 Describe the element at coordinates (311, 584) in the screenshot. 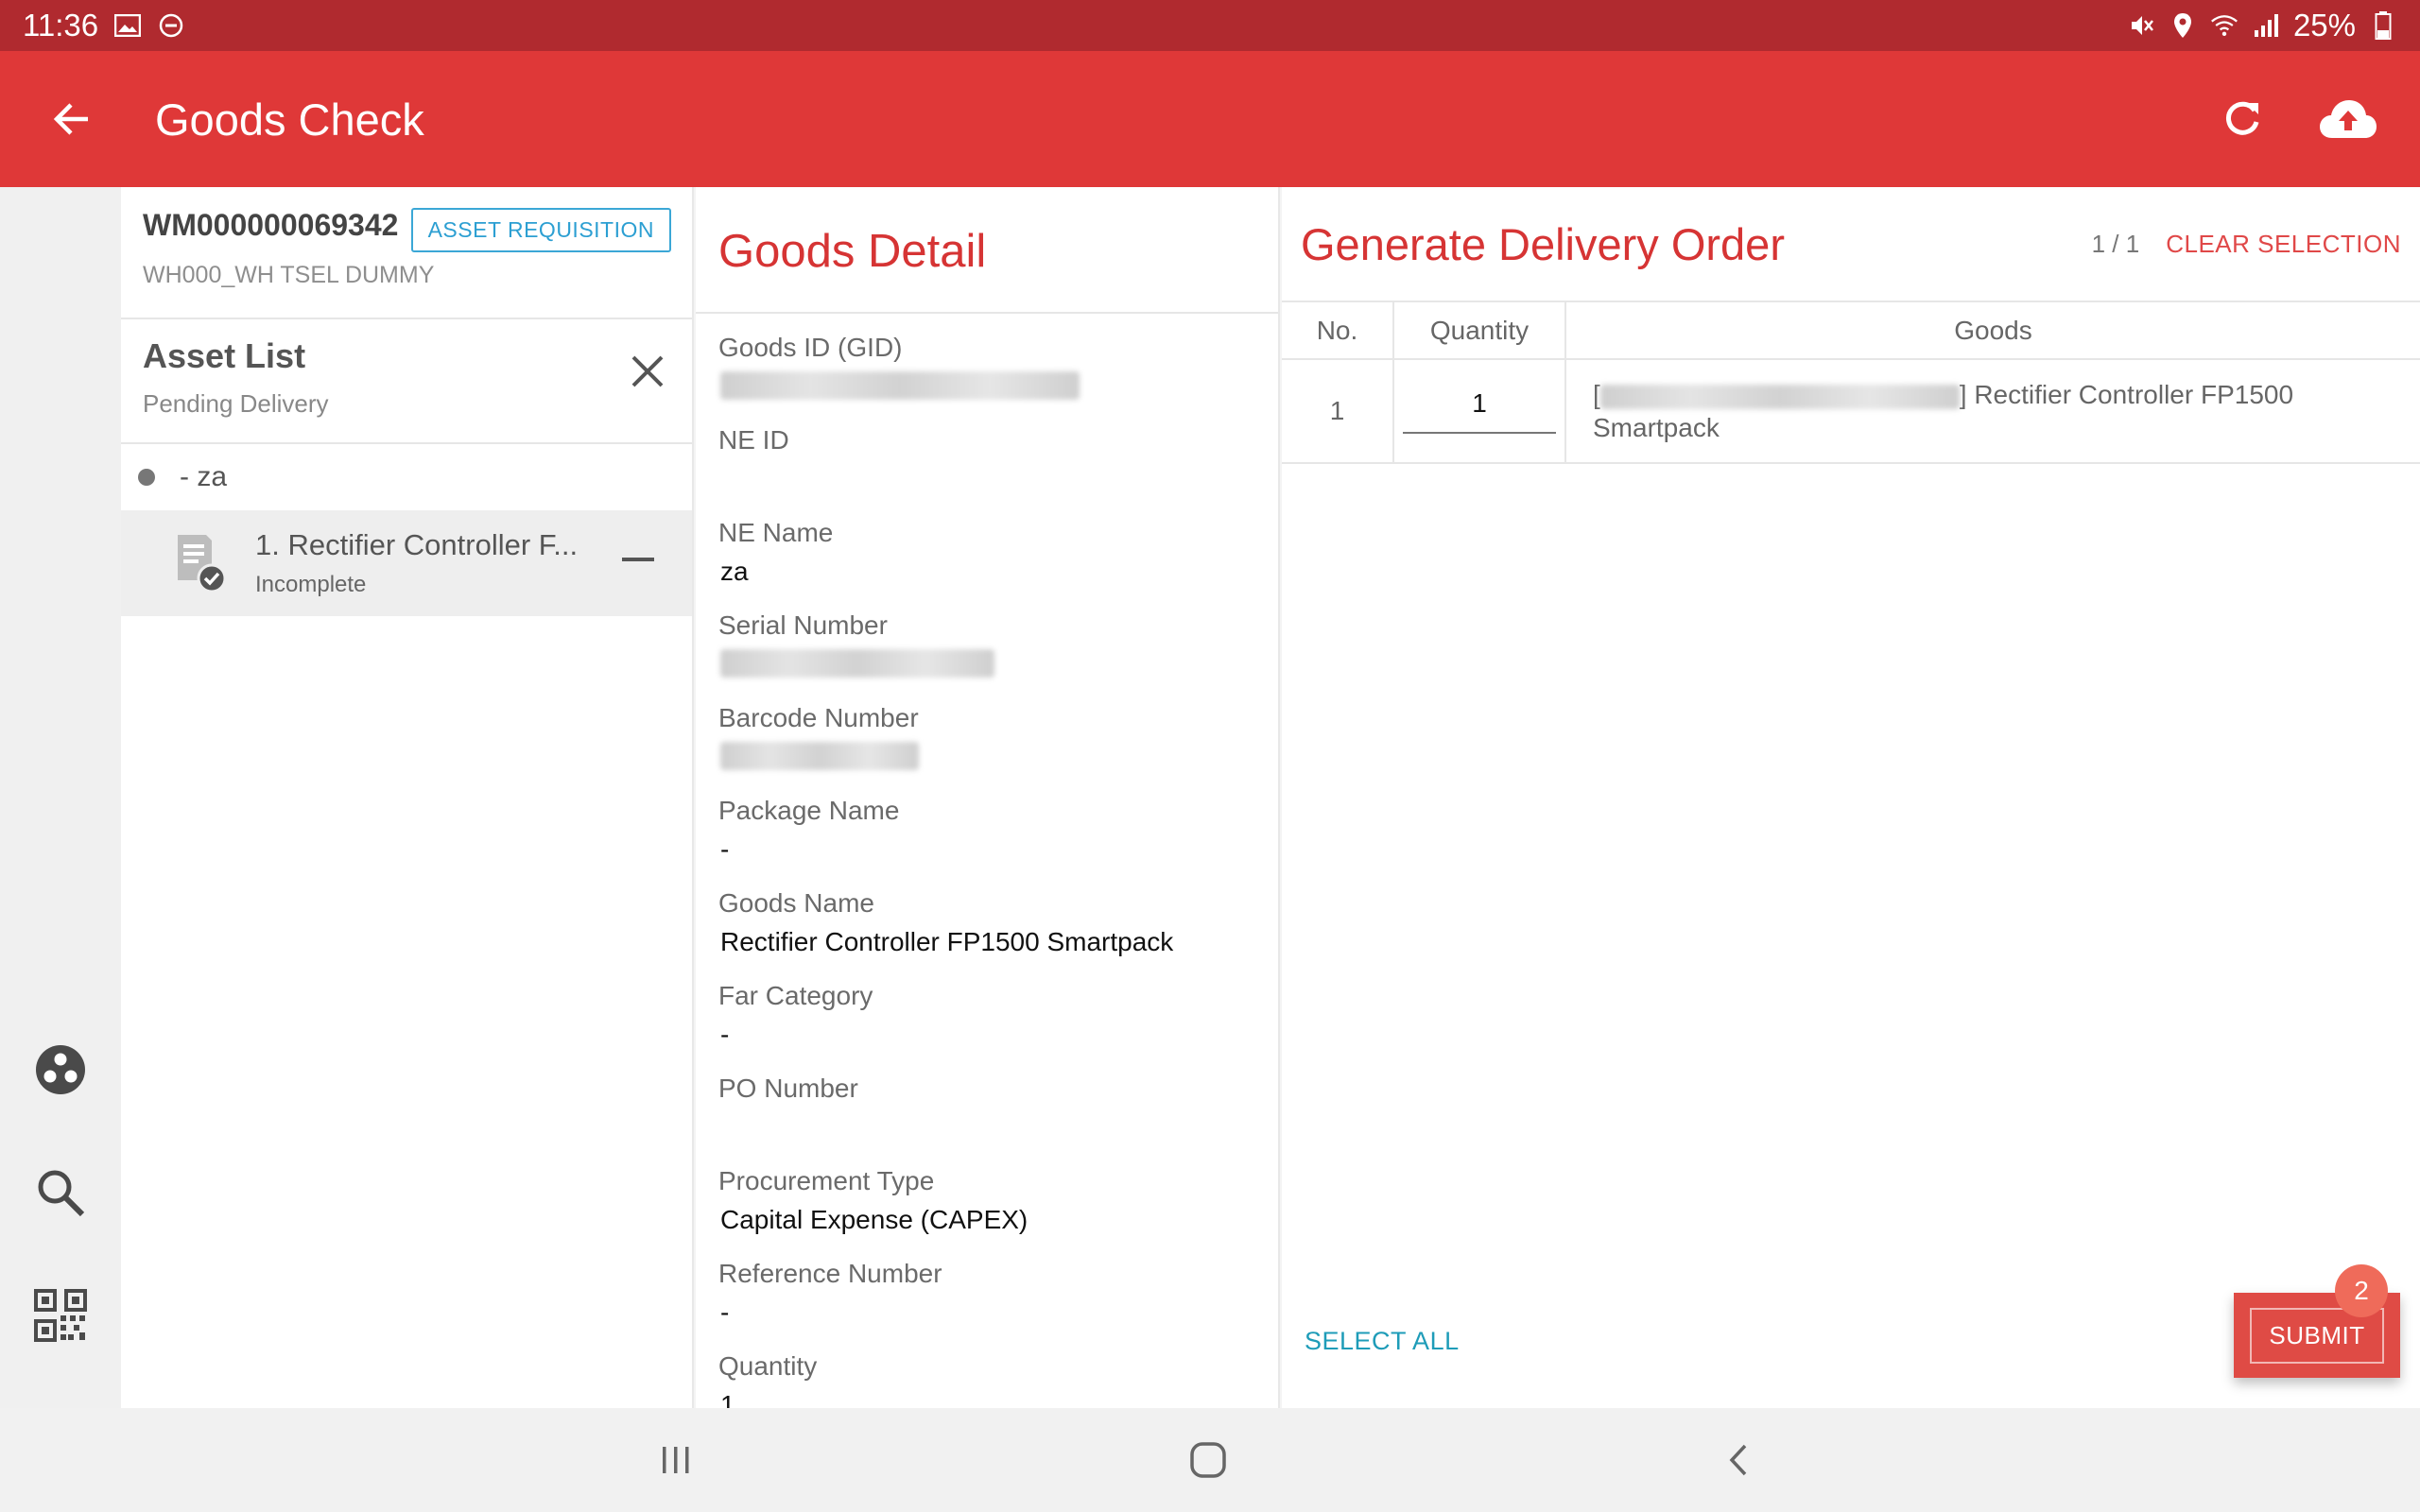

I see `asset-item-status: Incomplete` at that location.